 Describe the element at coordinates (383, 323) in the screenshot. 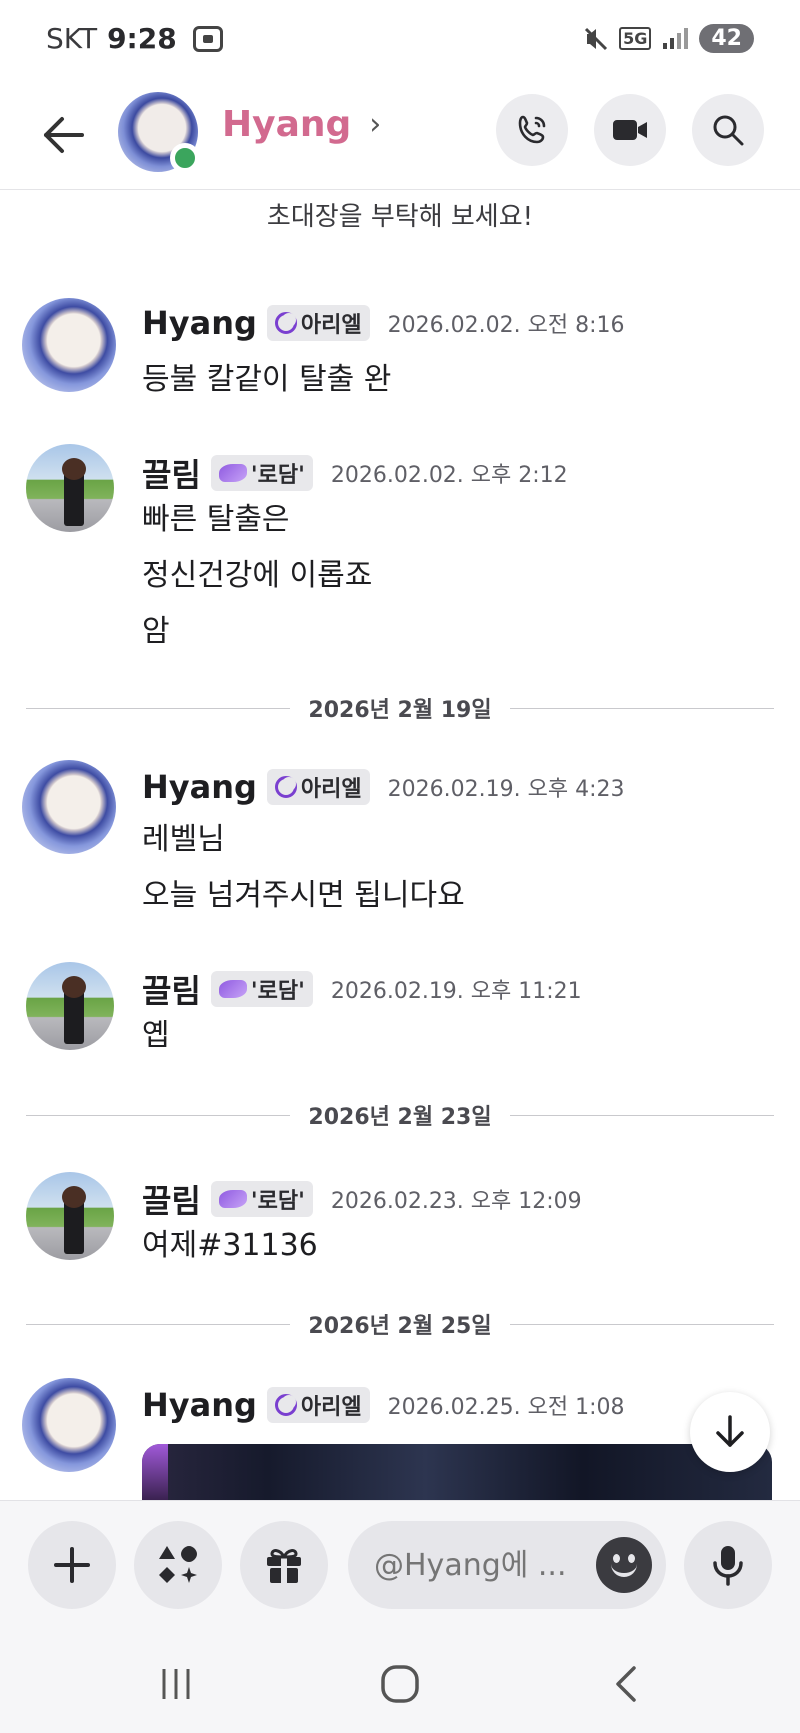

I see `message-header: Hyang 아리엘 2026.02.02. 오전 8:16` at that location.